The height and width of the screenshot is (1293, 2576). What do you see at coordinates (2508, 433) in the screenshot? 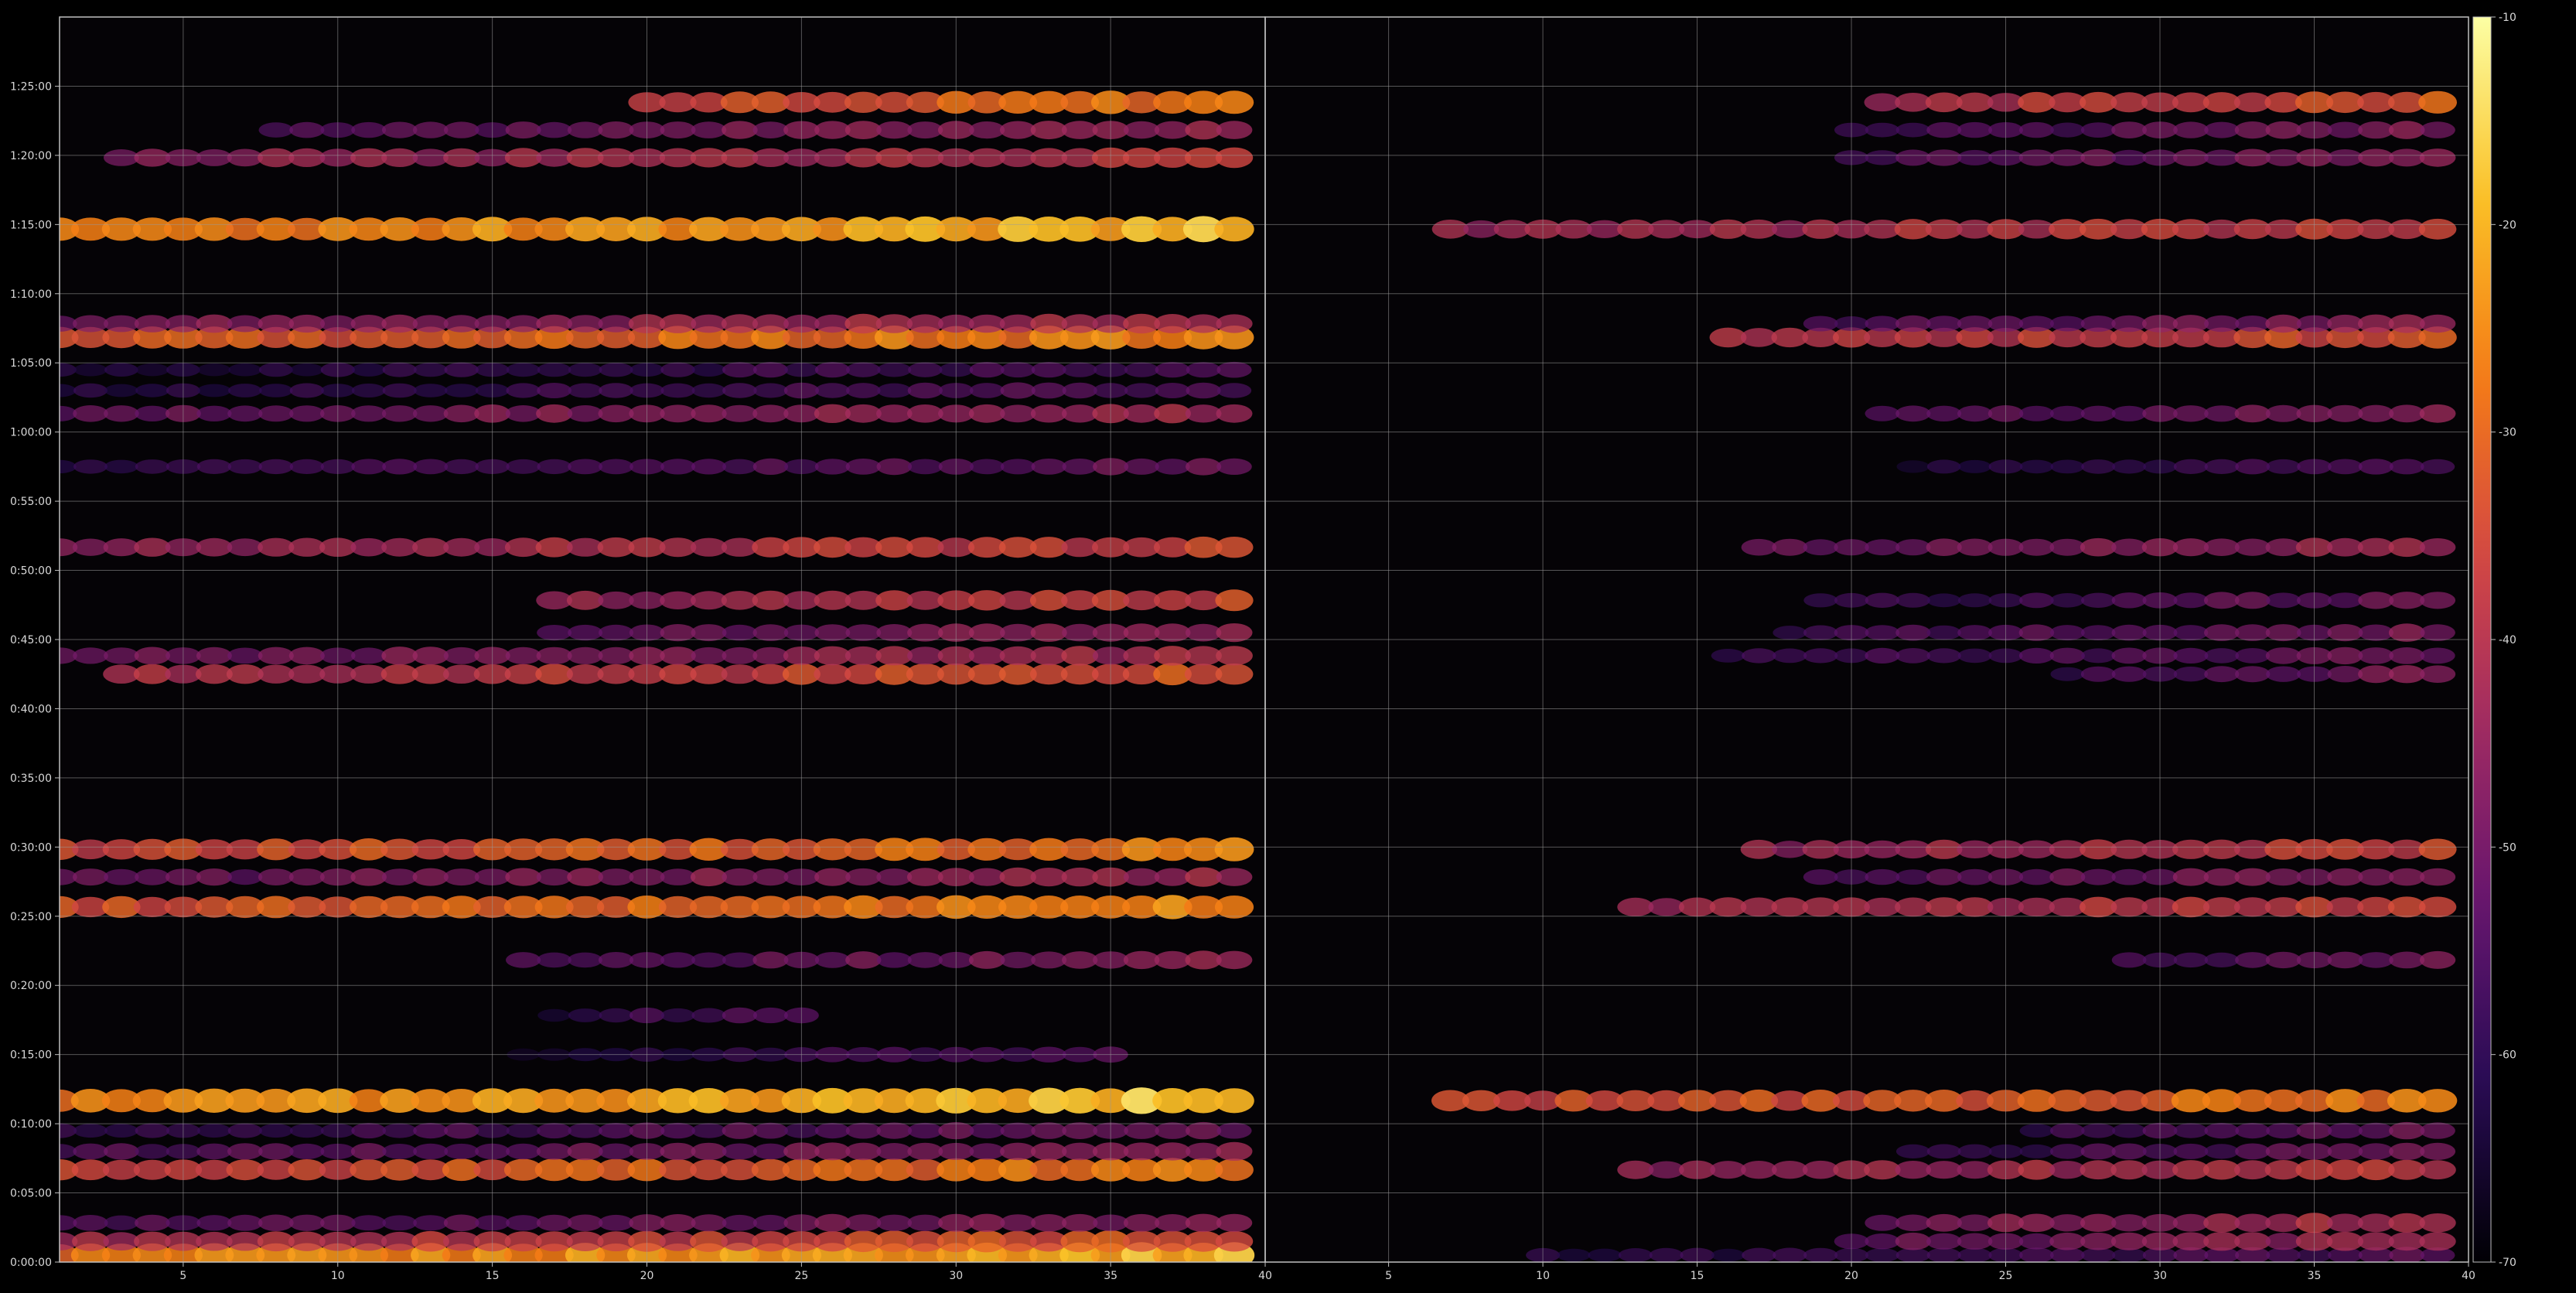
I see `colorbar-tick-label: -30` at bounding box center [2508, 433].